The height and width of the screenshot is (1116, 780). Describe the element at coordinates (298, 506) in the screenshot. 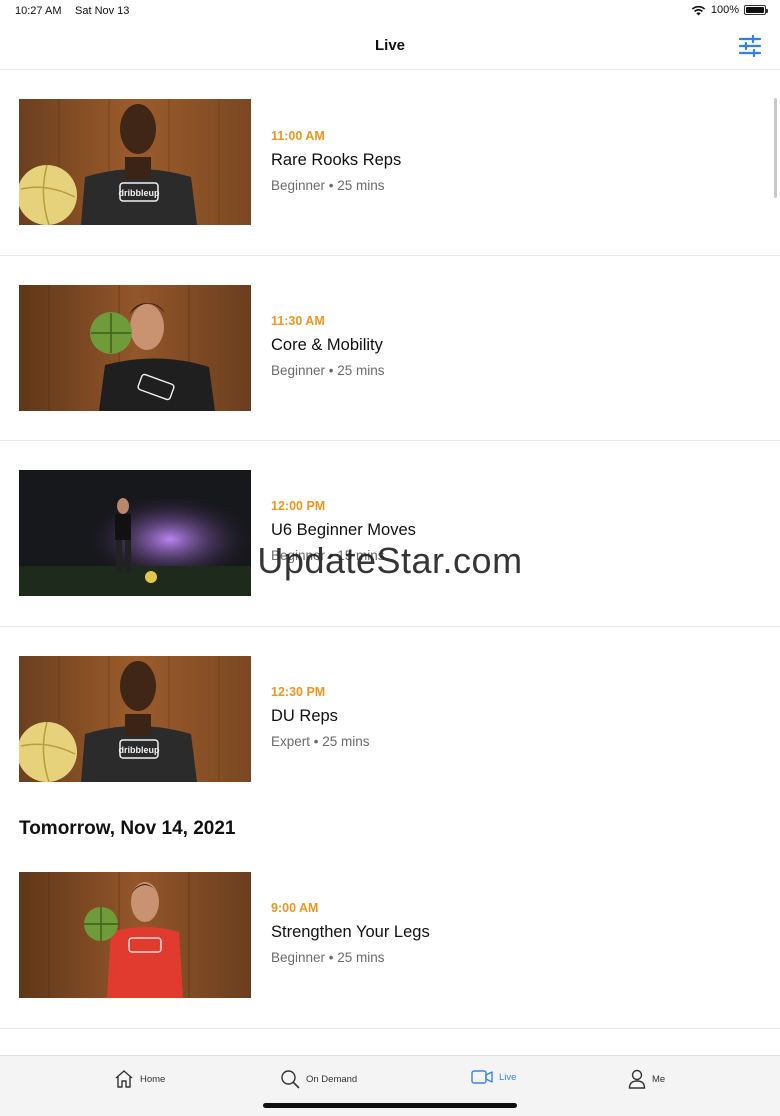

I see `class-time: 12:00 PM` at that location.